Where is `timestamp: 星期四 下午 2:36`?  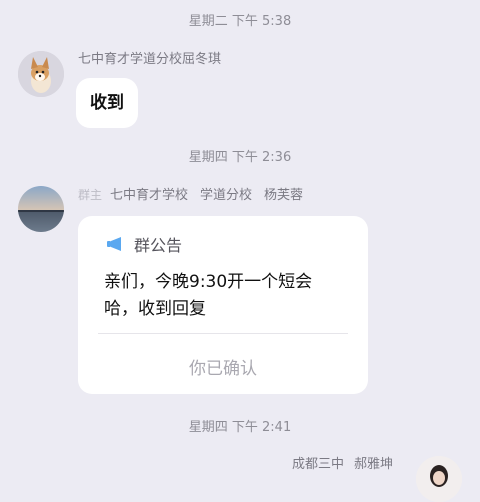
timestamp: 星期四 下午 2:36 is located at coordinates (240, 157).